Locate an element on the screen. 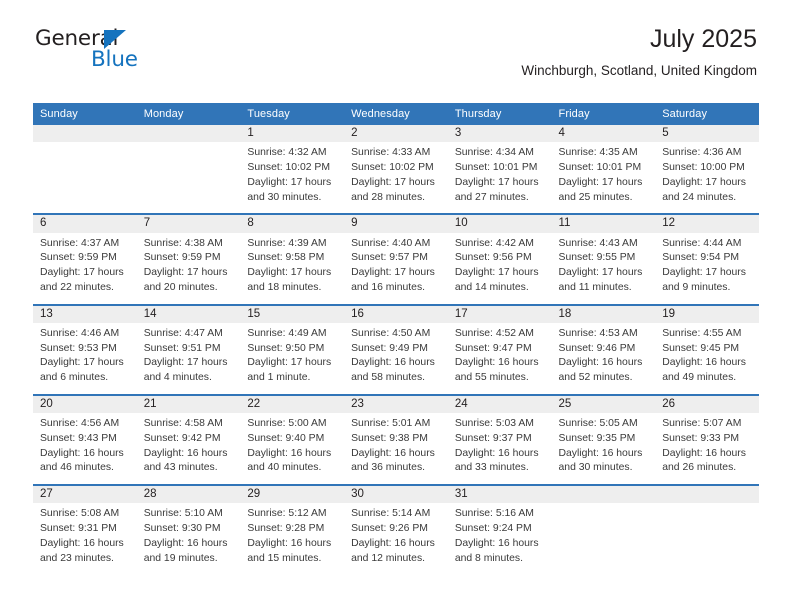 The width and height of the screenshot is (792, 612). day-number: 3 is located at coordinates (499, 134).